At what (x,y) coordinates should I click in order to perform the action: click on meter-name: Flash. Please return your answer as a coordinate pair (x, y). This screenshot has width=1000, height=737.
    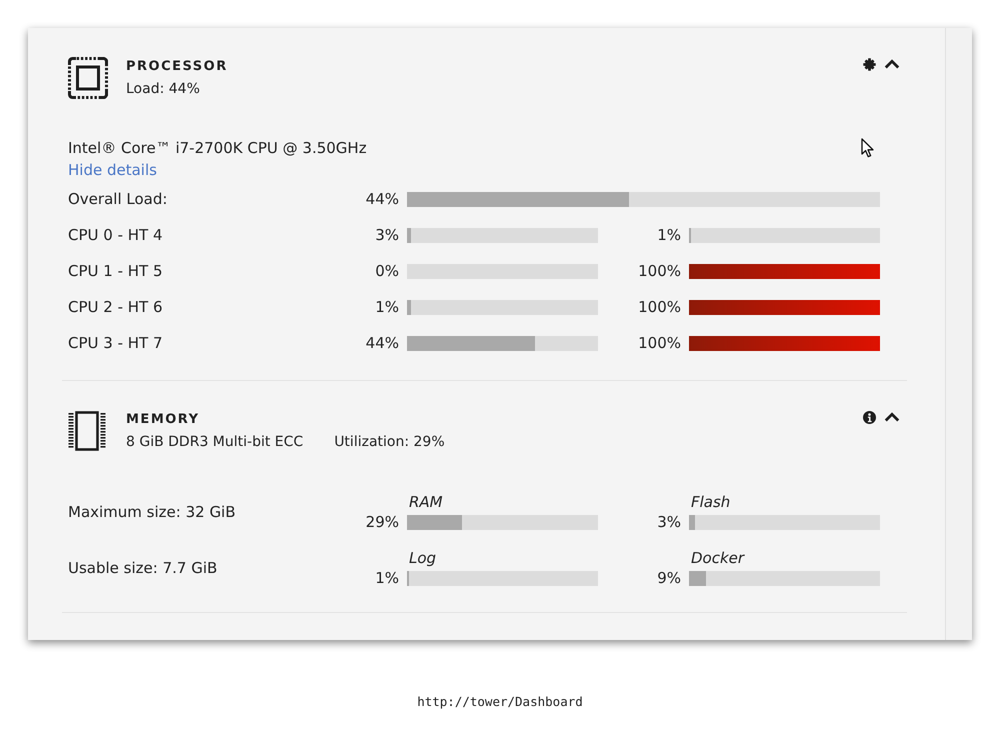
    Looking at the image, I should click on (710, 502).